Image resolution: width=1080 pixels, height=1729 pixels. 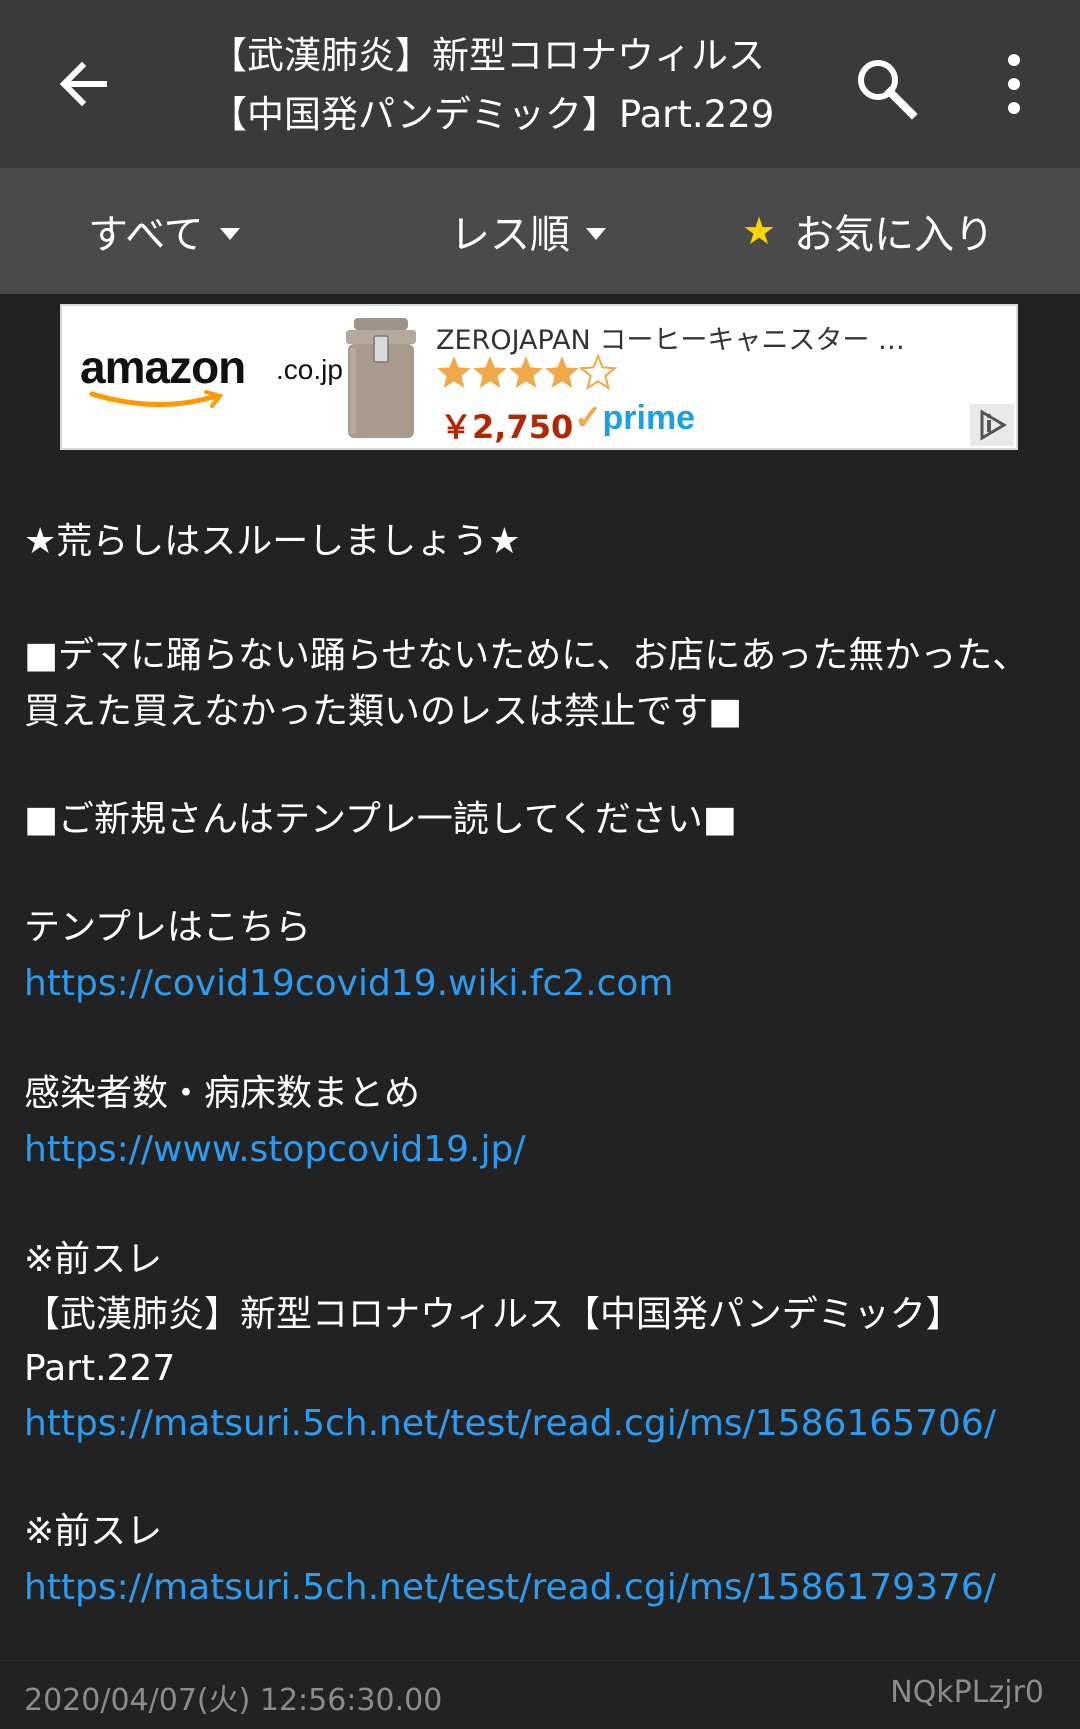 What do you see at coordinates (93, 1259) in the screenshot?
I see `prev-thread-label-1: ※前スレ` at bounding box center [93, 1259].